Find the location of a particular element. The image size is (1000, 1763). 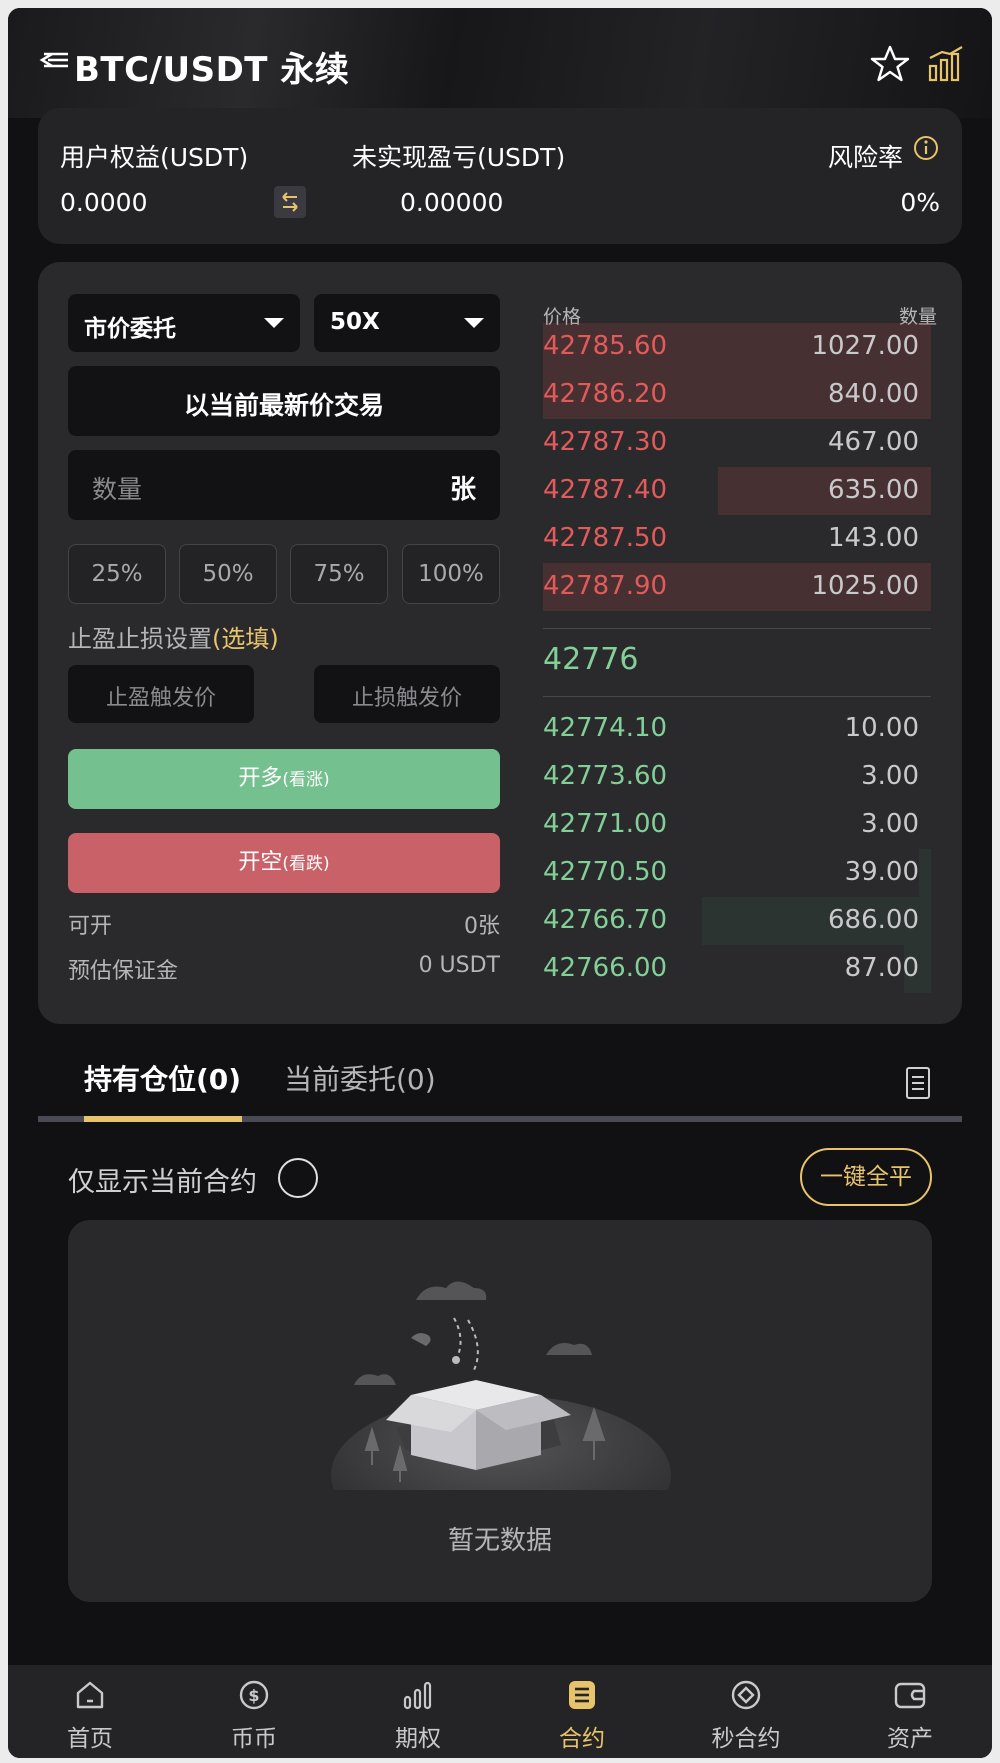

tpsl-label-text: 止盈止损设置 is located at coordinates (140, 639).